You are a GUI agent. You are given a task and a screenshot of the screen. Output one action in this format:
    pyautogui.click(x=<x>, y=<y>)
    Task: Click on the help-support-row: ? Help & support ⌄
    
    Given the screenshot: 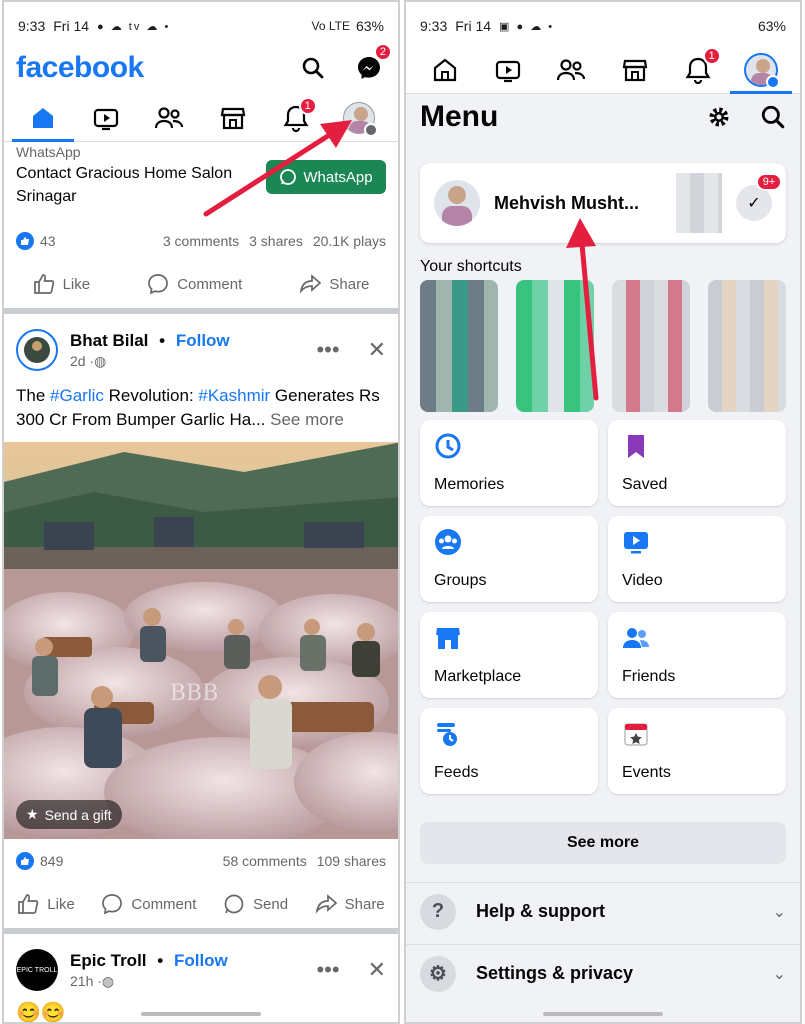 What is the action you would take?
    pyautogui.click(x=603, y=911)
    